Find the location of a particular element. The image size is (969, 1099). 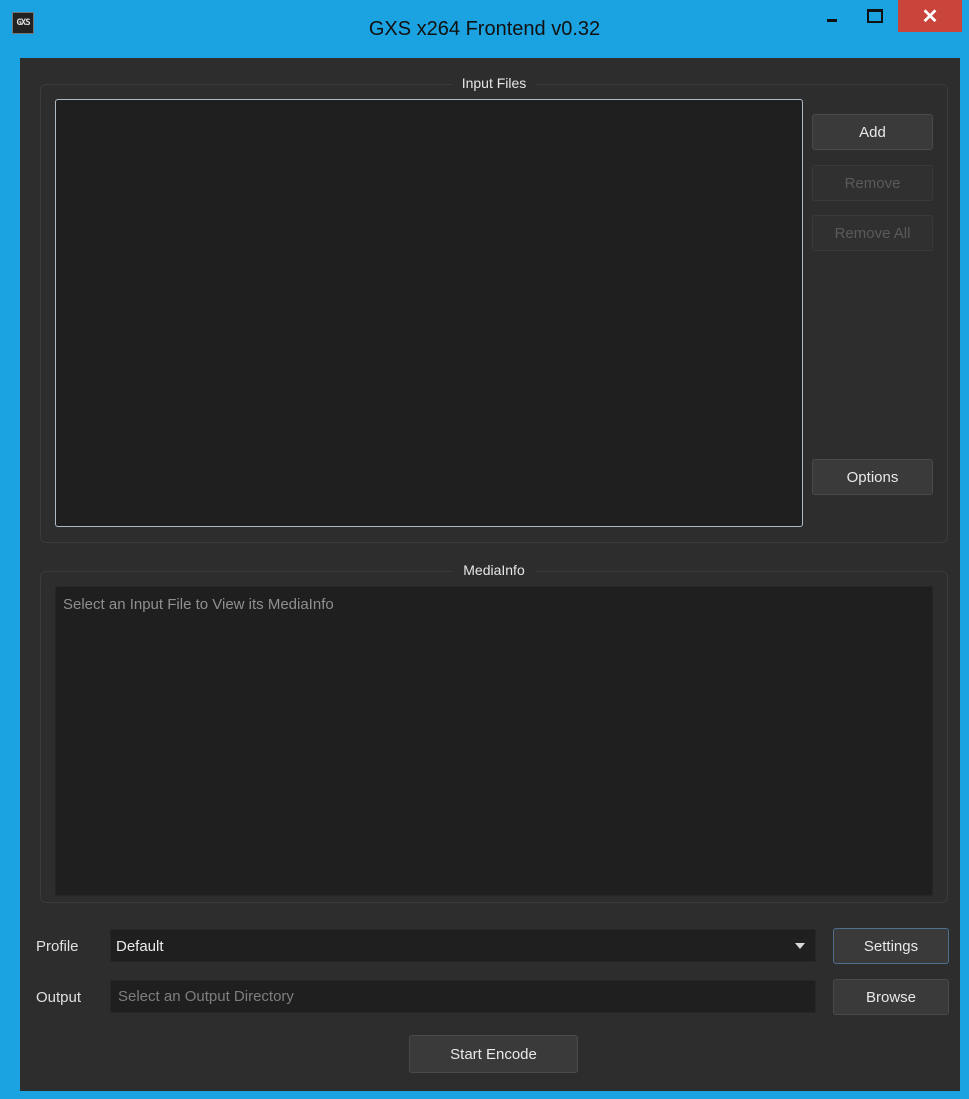

remove-button: Remove is located at coordinates (872, 183).